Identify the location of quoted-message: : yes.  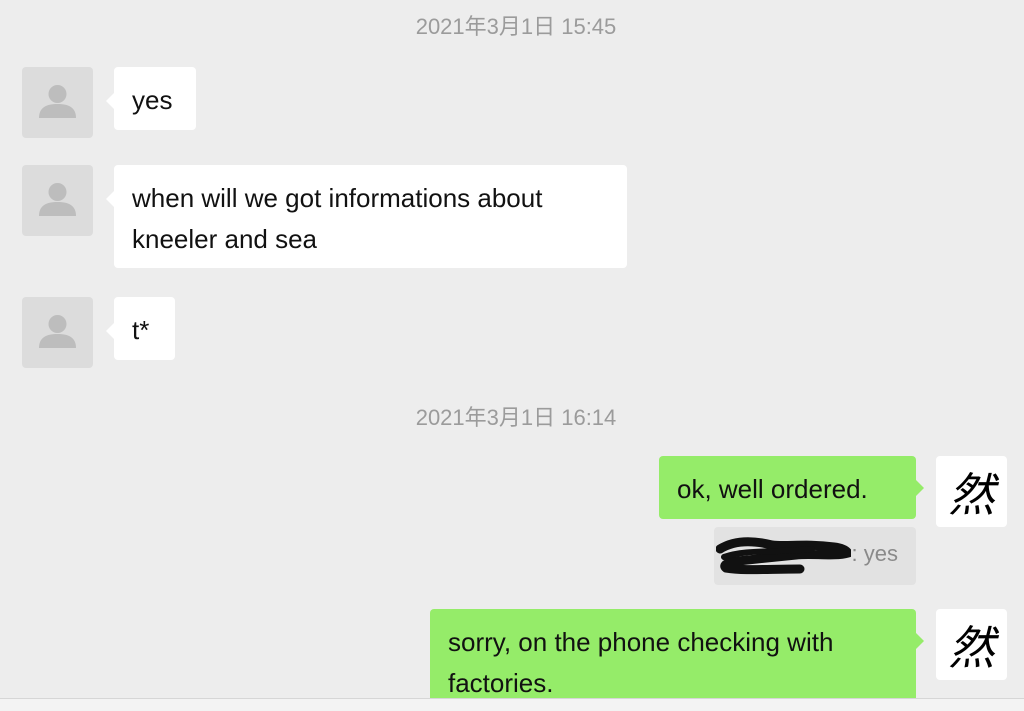
(815, 556).